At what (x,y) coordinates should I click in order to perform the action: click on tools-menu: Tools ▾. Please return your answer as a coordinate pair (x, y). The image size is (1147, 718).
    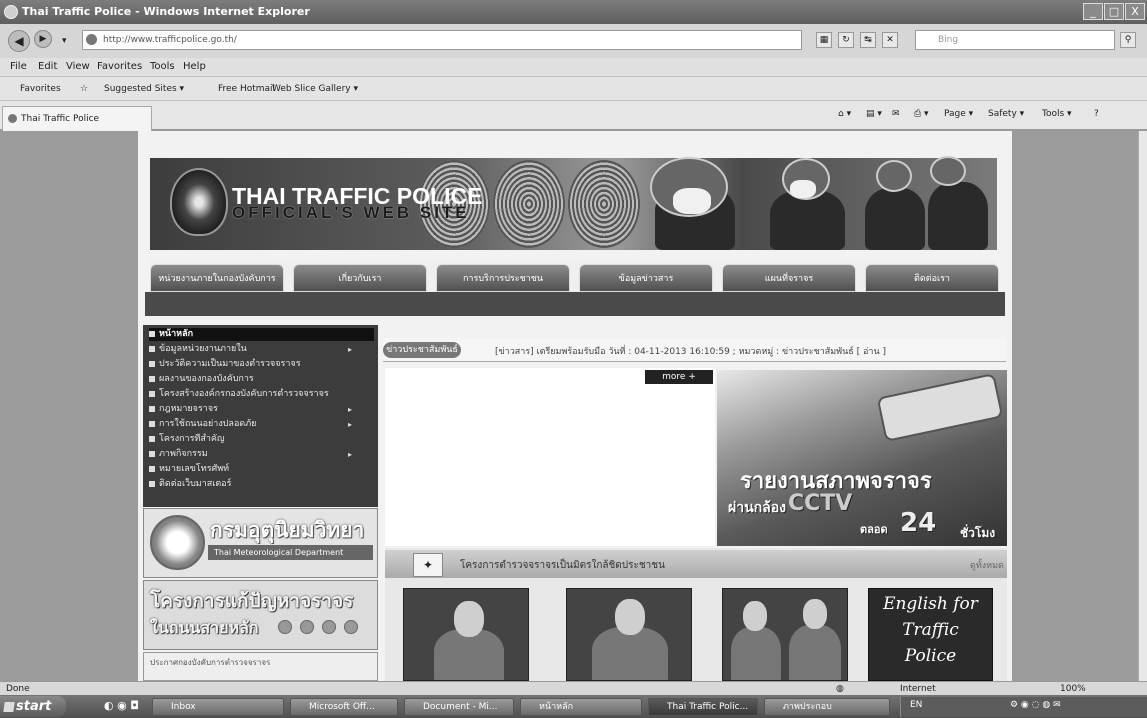
    Looking at the image, I should click on (1057, 114).